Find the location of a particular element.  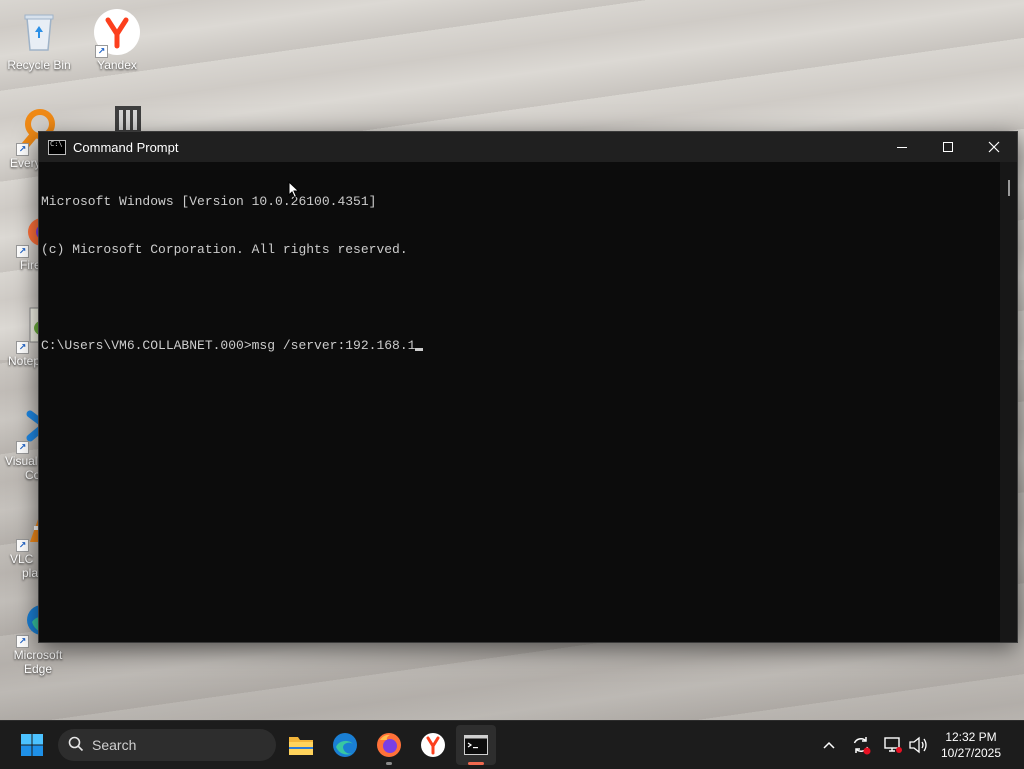

mouse-pointer-icon is located at coordinates (294, 190).